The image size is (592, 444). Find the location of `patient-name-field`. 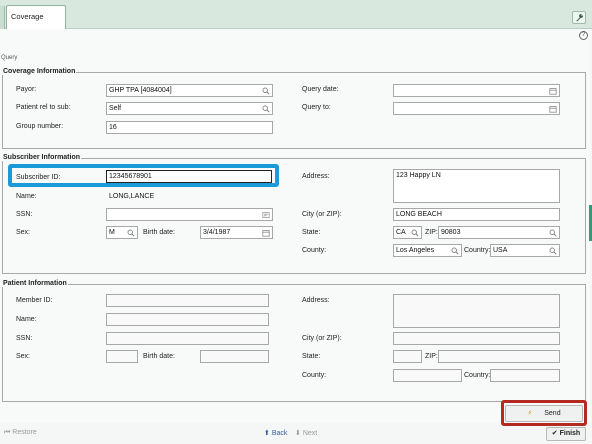

patient-name-field is located at coordinates (187, 319).